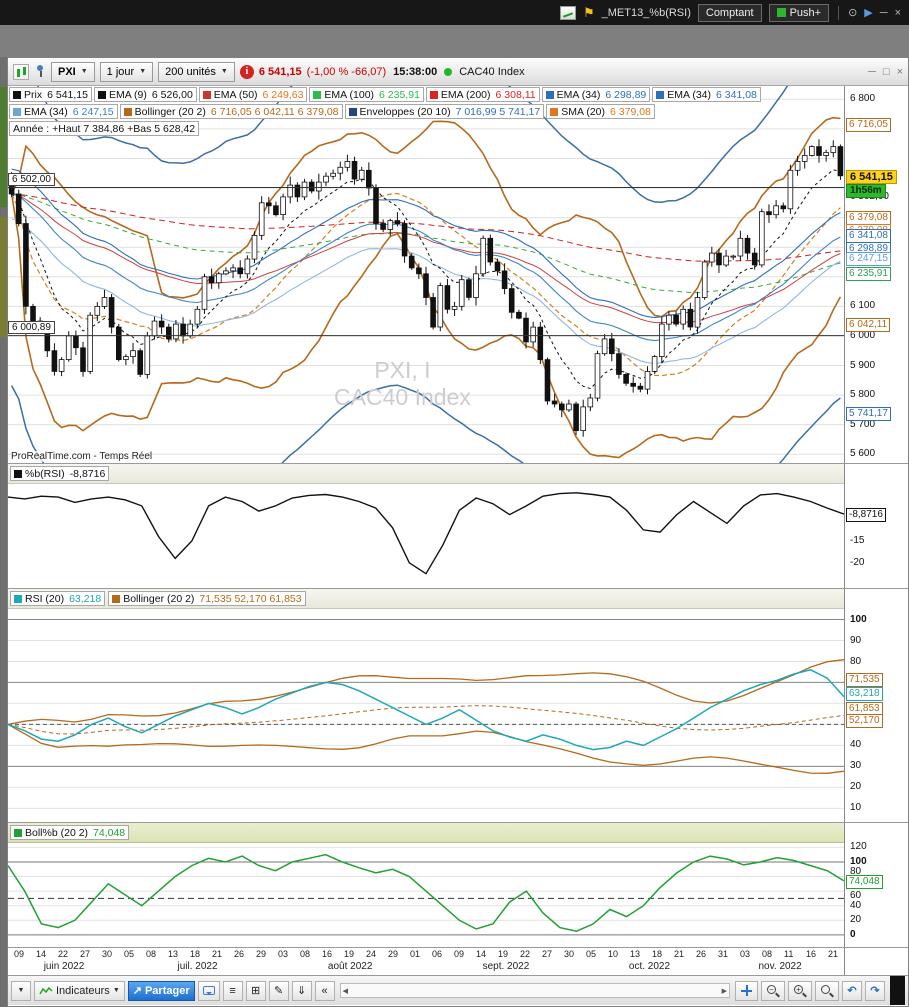 The image size is (909, 1007). Describe the element at coordinates (876, 705) in the screenshot. I see `rsi-axis: 100 90 80 71,535 63,218 61,853 52,170 40 30 20 10` at that location.